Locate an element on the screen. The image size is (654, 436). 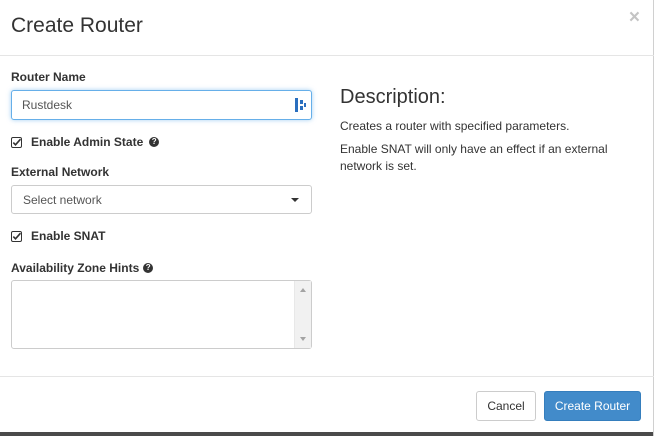
external-network-select: Select network is located at coordinates (161, 199).